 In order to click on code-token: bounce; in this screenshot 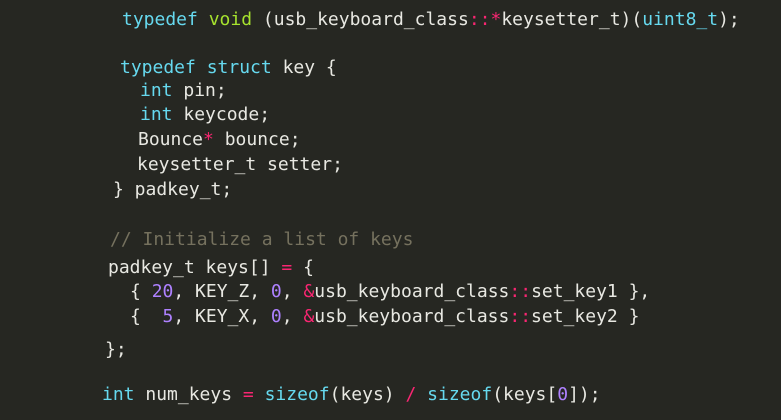, I will do `click(257, 139)`.